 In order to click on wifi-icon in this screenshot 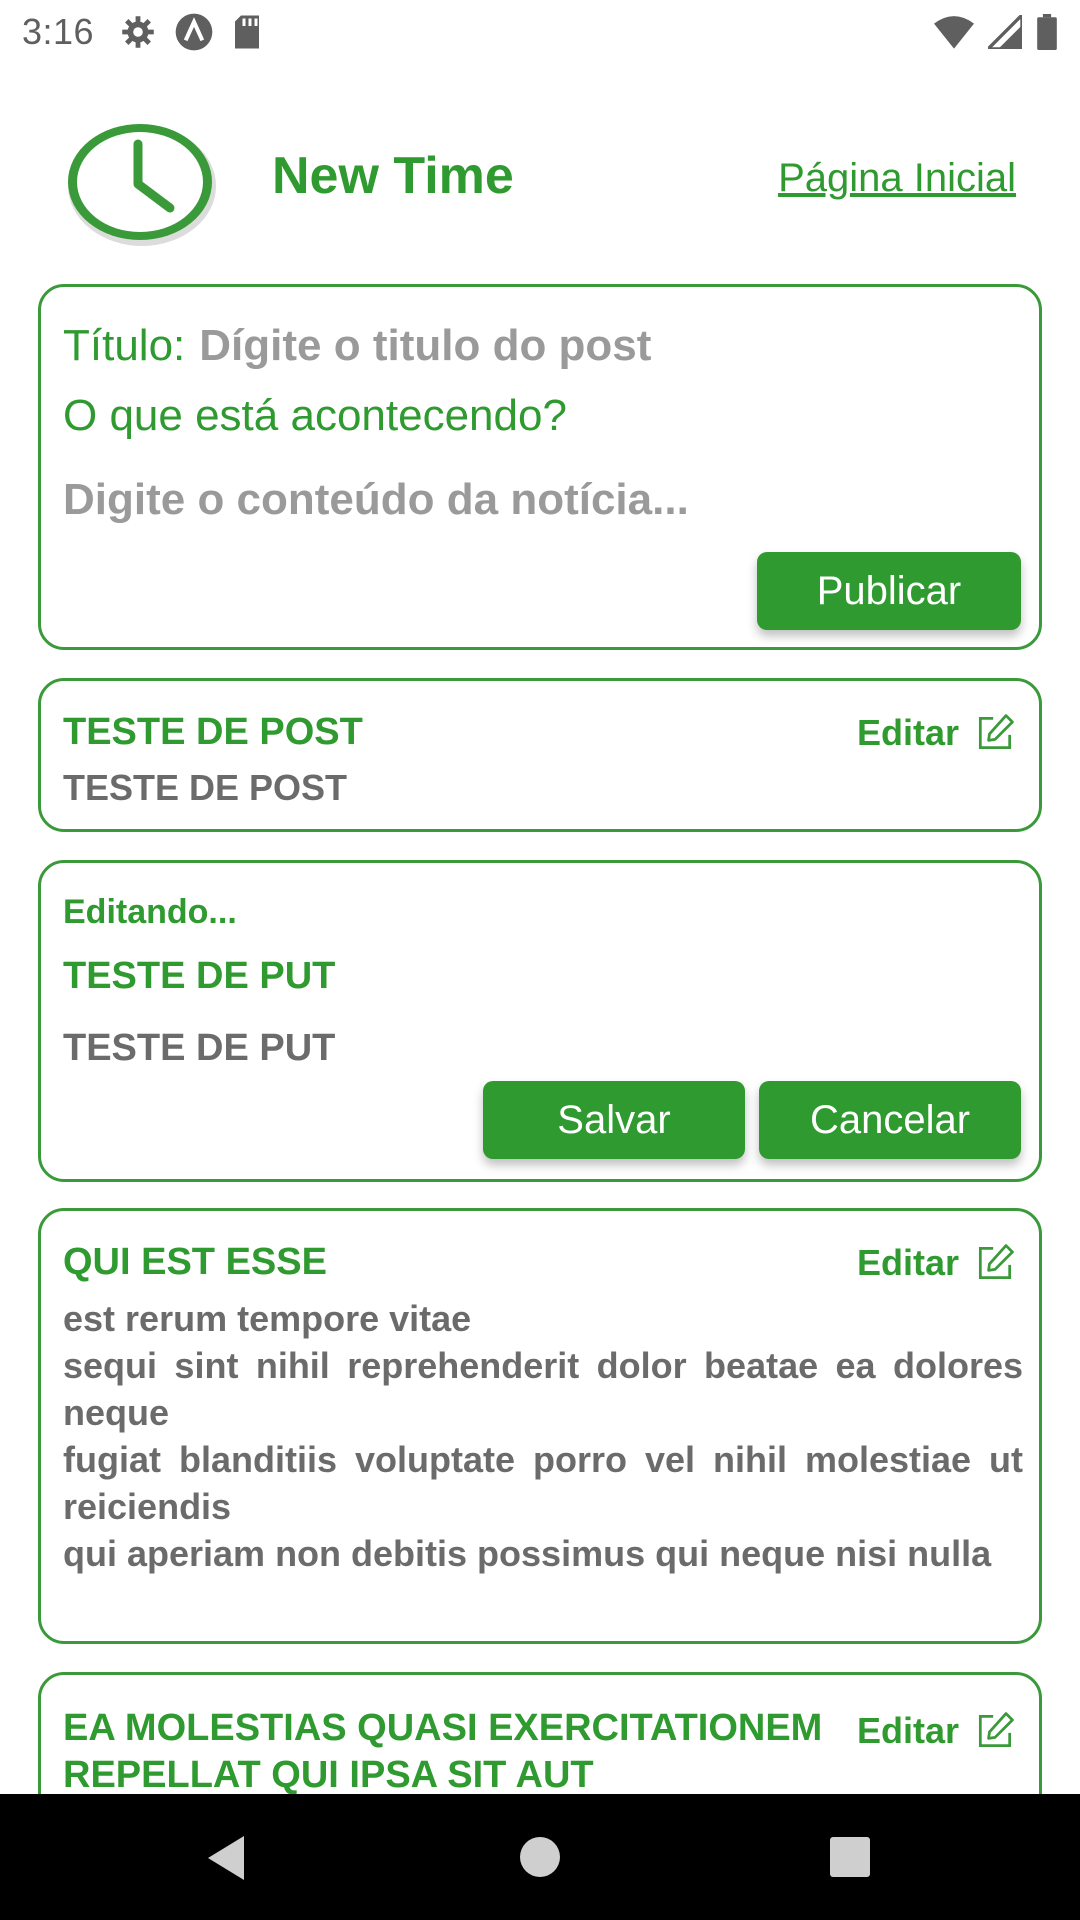, I will do `click(954, 32)`.